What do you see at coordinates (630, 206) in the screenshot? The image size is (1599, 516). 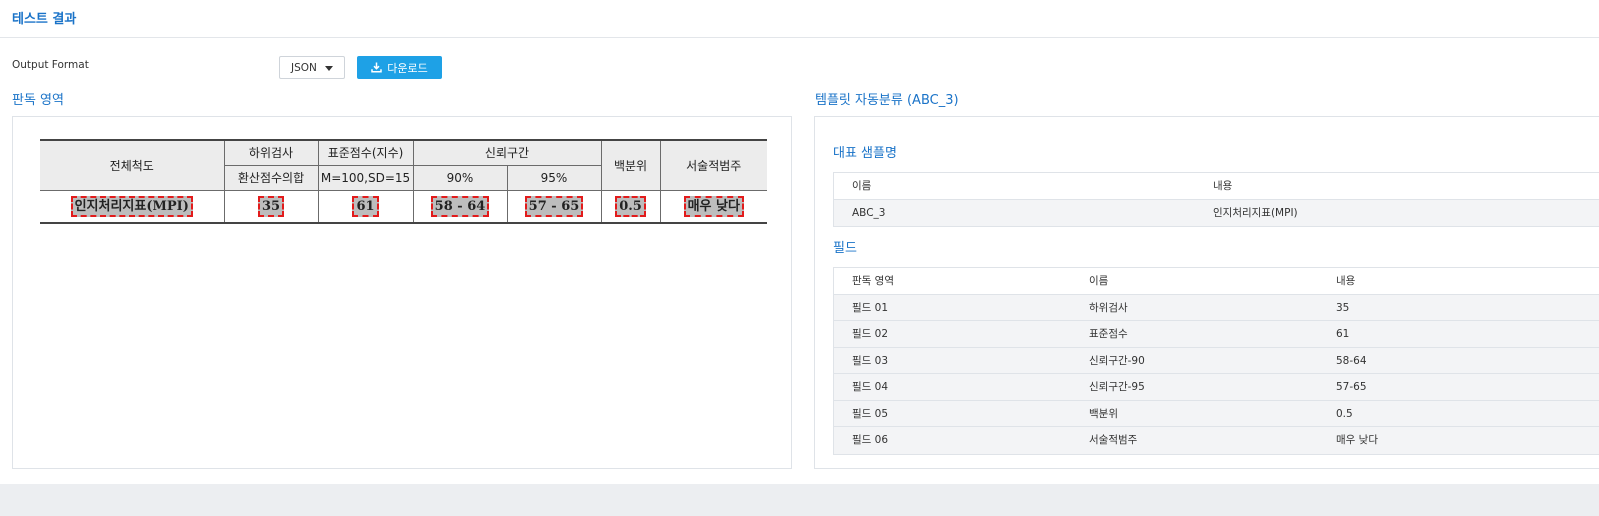 I see `doc-value-percentile: 0.5` at bounding box center [630, 206].